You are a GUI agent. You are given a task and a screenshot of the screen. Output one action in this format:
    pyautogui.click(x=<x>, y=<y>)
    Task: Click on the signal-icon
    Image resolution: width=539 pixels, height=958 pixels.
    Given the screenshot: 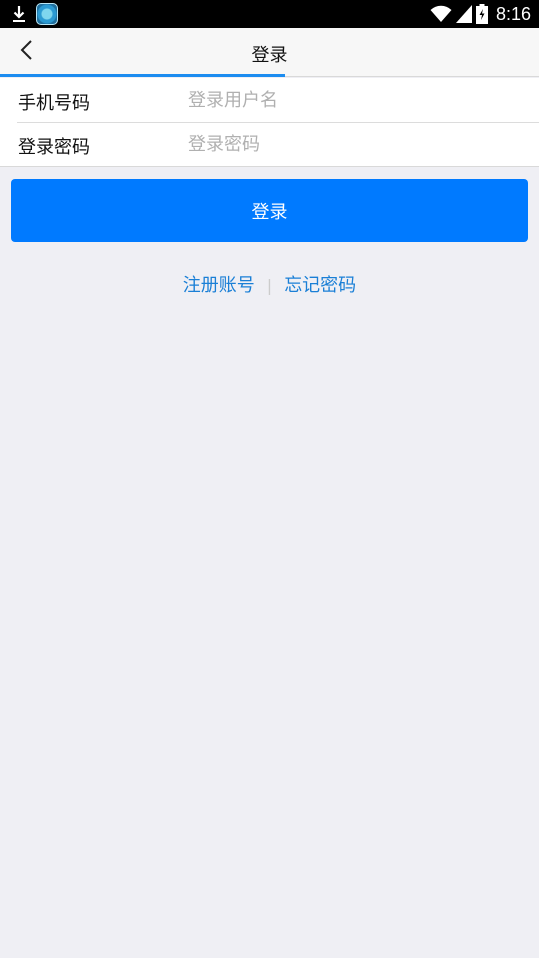 What is the action you would take?
    pyautogui.click(x=463, y=14)
    